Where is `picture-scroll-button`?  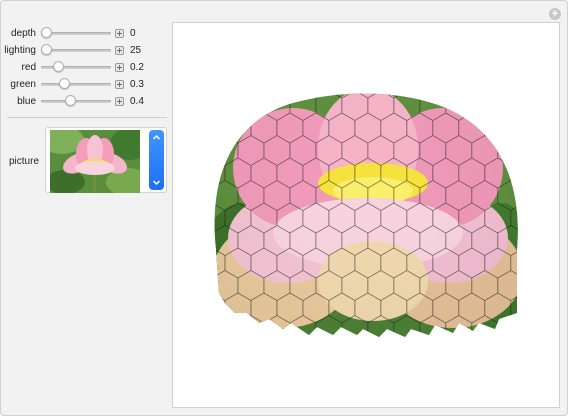
picture-scroll-button is located at coordinates (156, 160).